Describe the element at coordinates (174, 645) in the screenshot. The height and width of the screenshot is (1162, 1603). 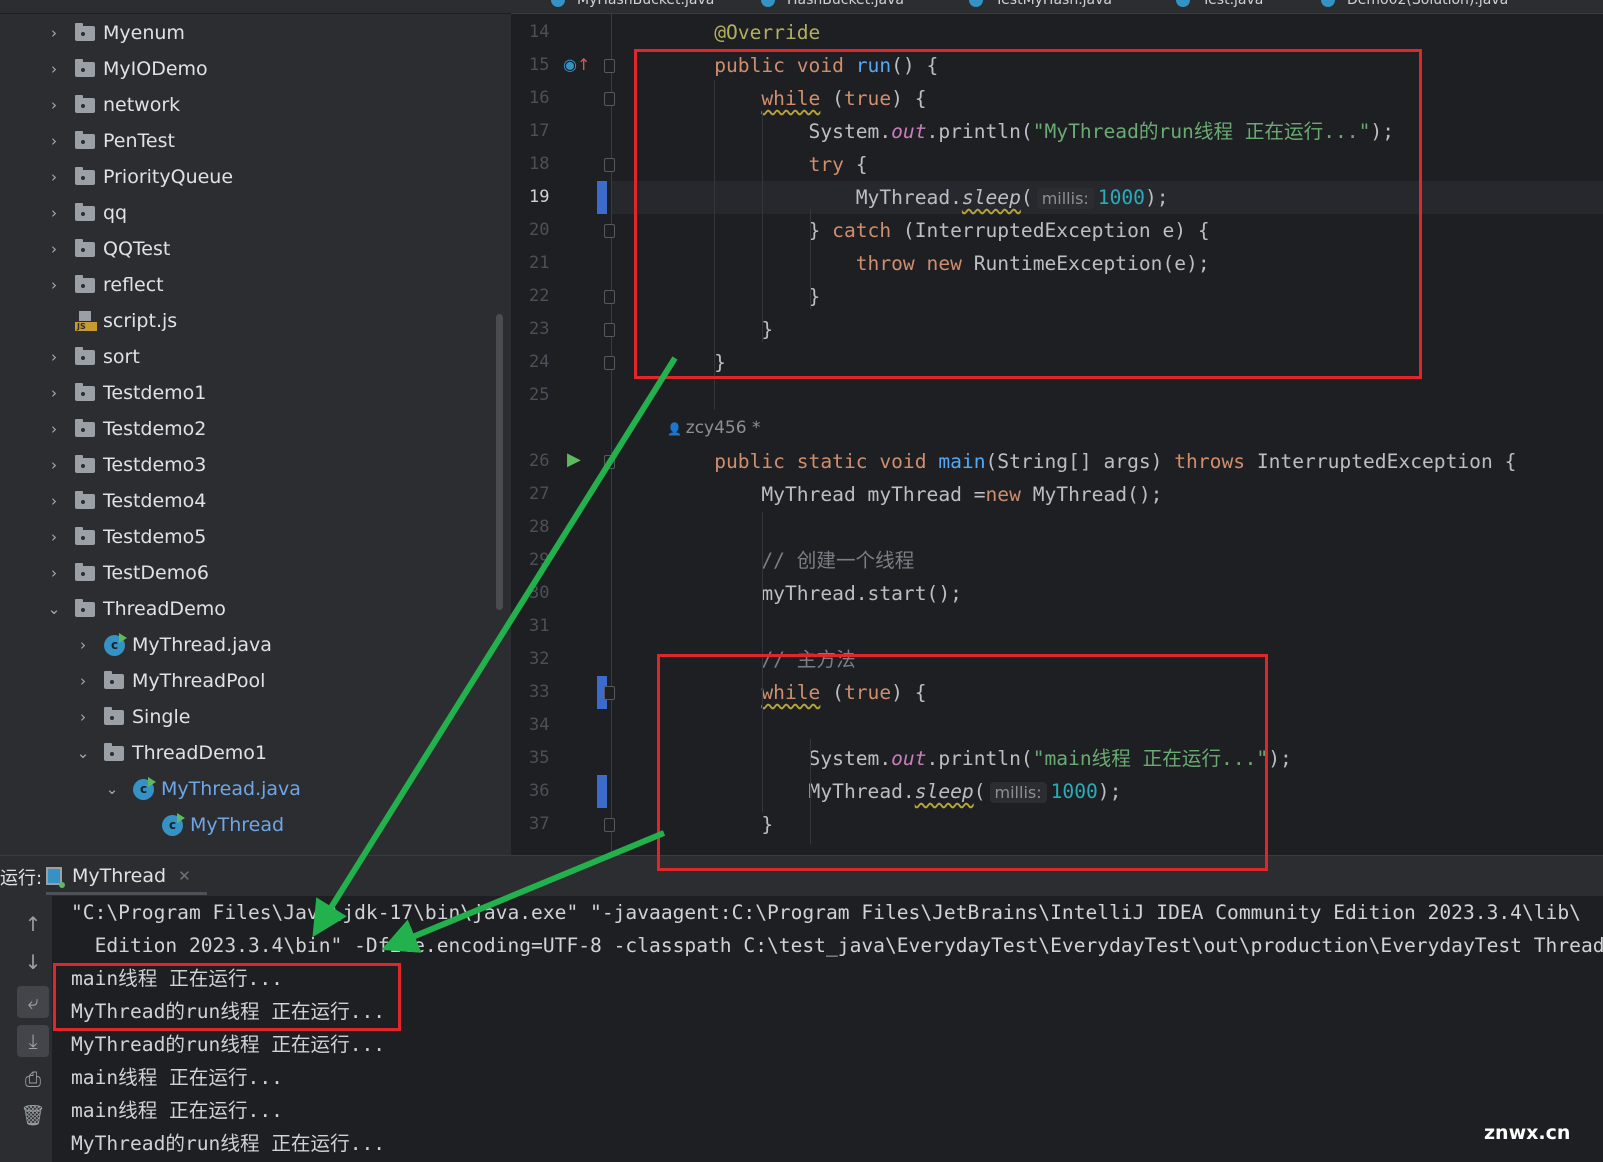
I see `tree-item: › c MyThread.java` at that location.